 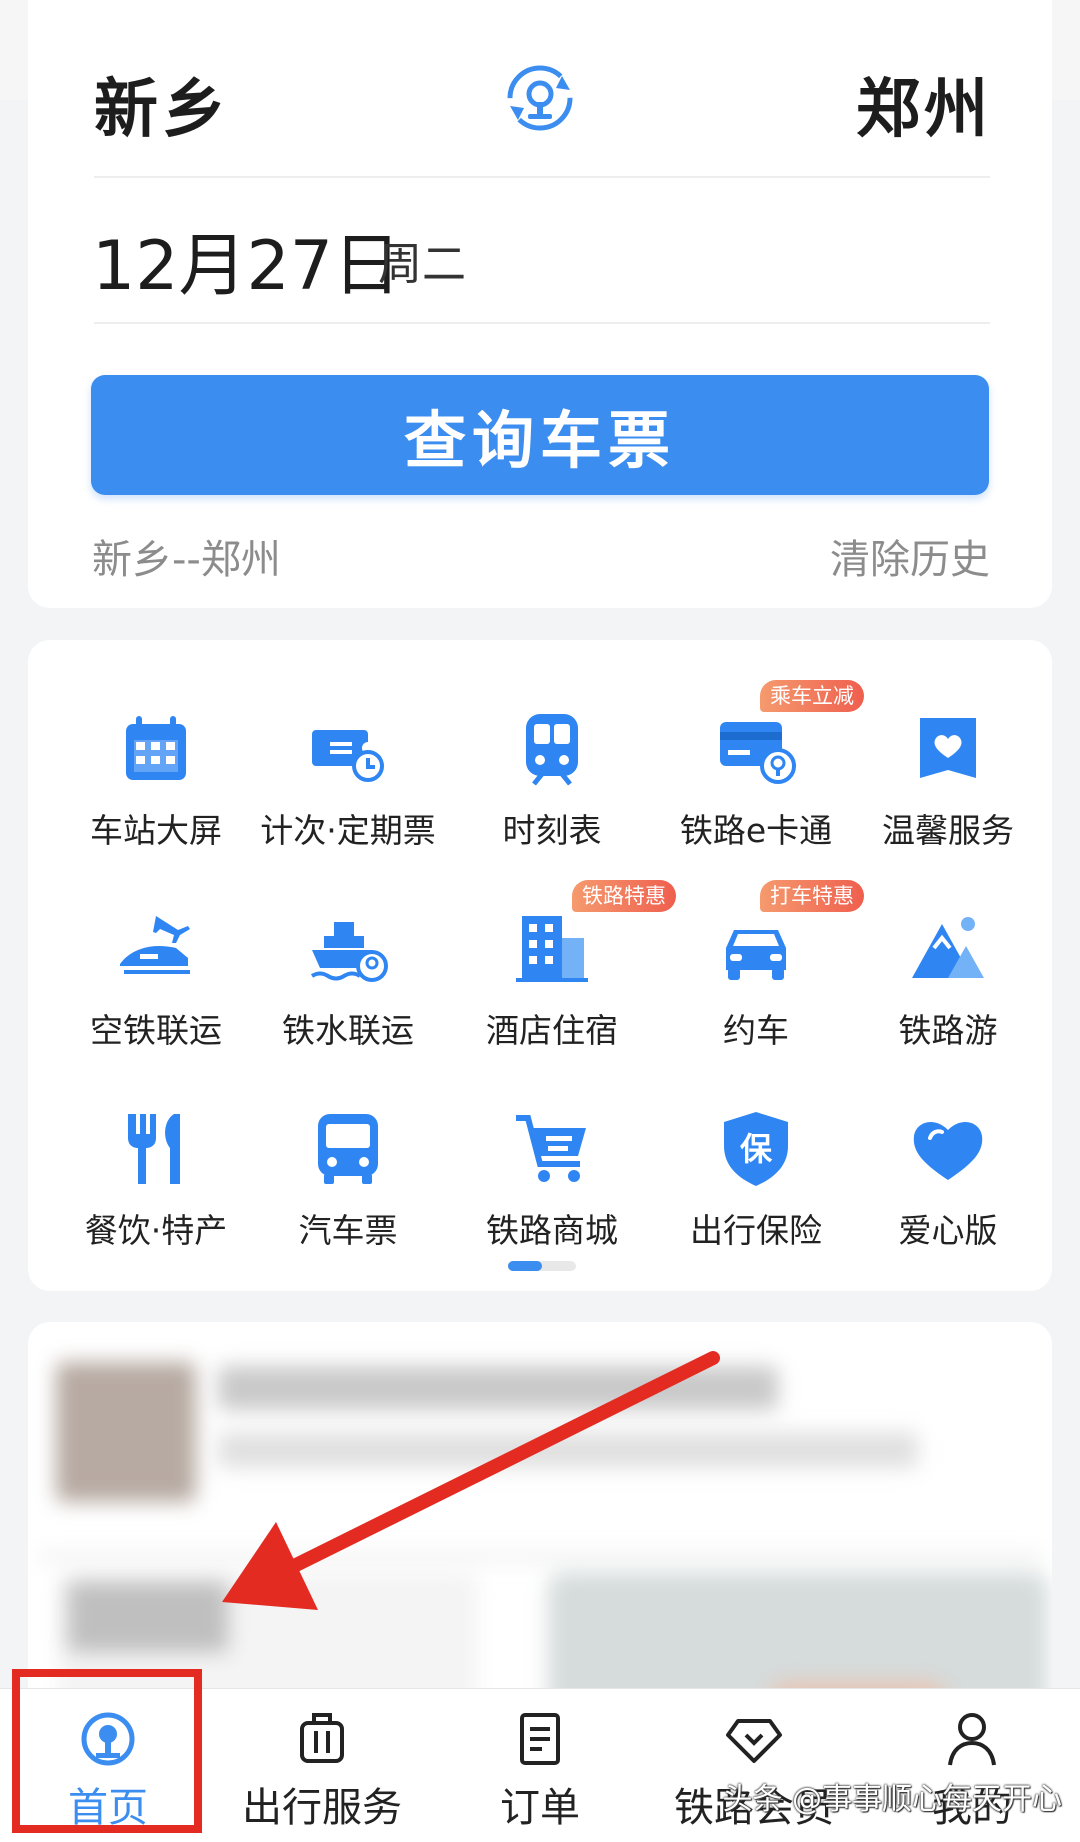 What do you see at coordinates (540, 1739) in the screenshot?
I see `order-icon` at bounding box center [540, 1739].